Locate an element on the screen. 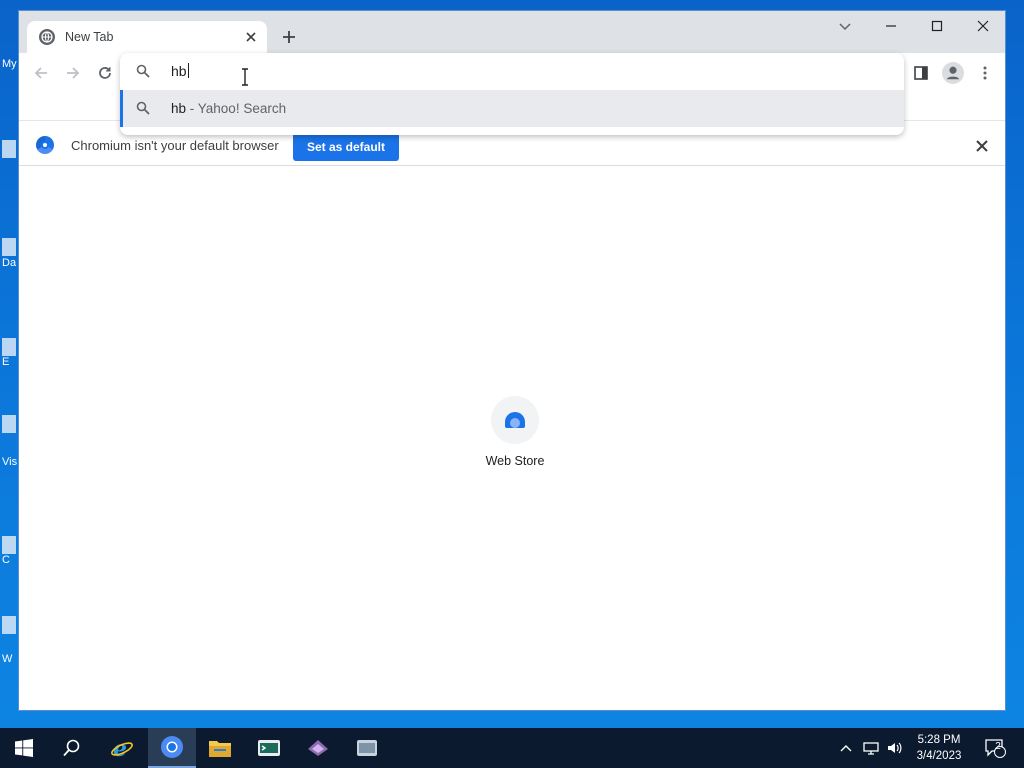 This screenshot has height=768, width=1024. desktop-icon-label: C is located at coordinates (10, 560).